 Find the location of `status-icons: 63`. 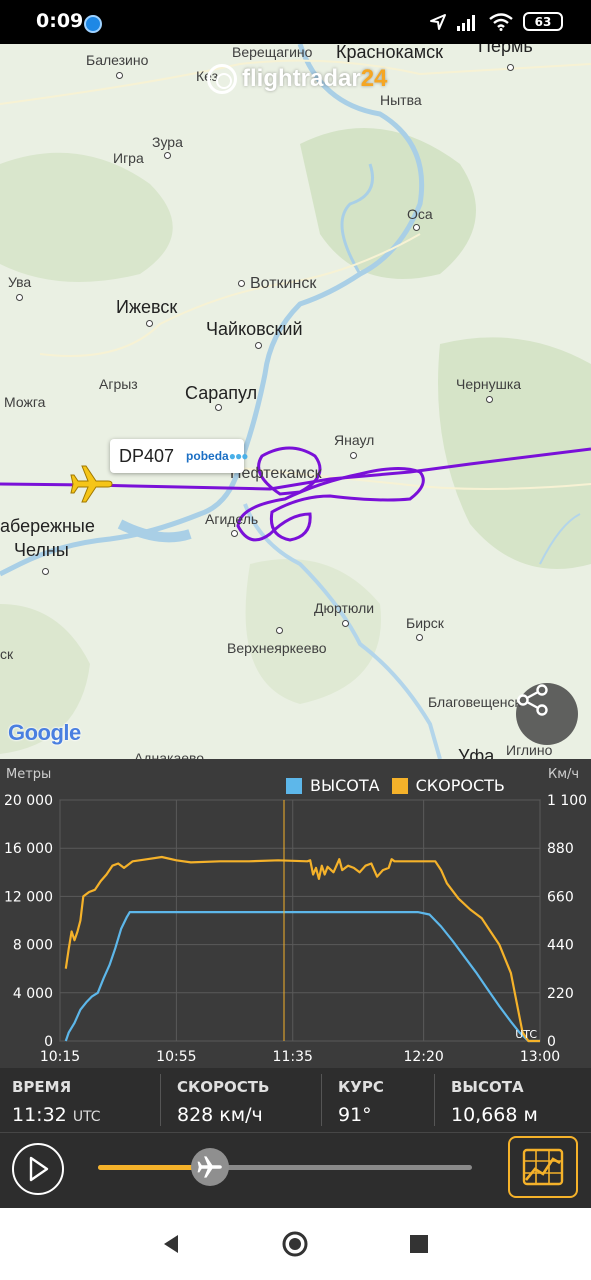

status-icons: 63 is located at coordinates (496, 21).